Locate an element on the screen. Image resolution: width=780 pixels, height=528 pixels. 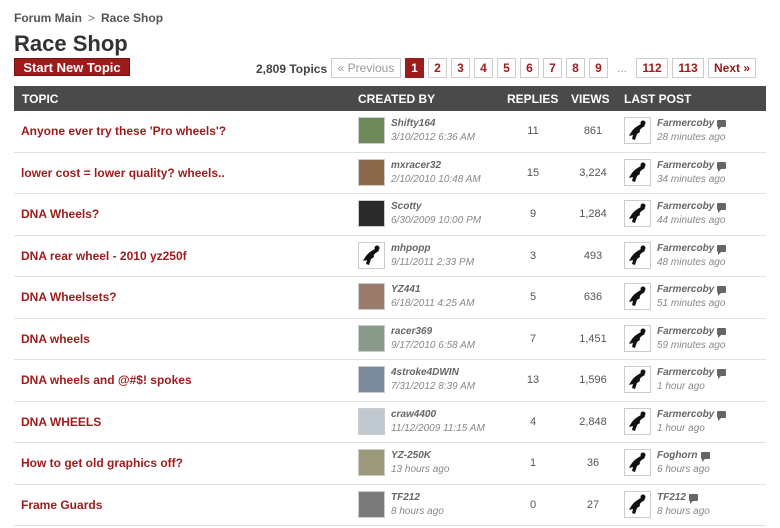
view-count: 1,596 is located at coordinates (593, 380).